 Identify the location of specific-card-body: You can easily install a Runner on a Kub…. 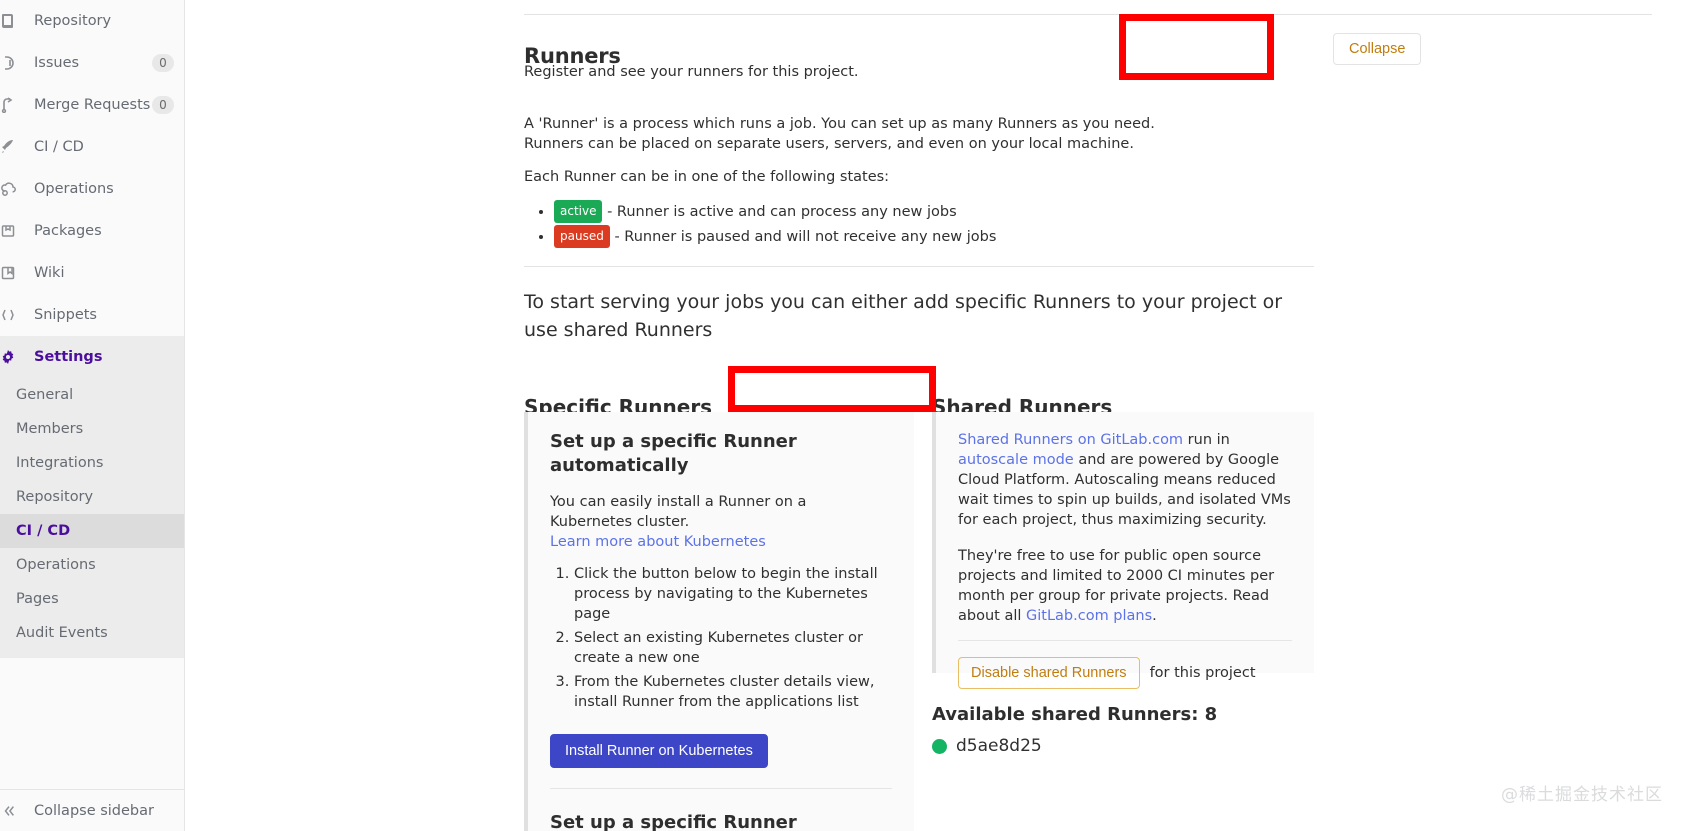
(721, 522).